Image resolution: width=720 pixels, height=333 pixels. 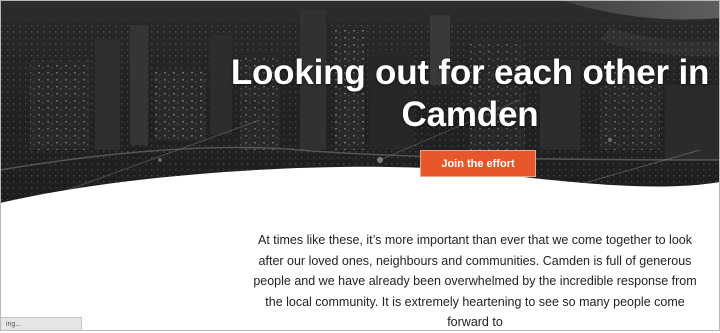 What do you see at coordinates (39, 2) in the screenshot?
I see `top-breadcrumb: ······ ···· ····` at bounding box center [39, 2].